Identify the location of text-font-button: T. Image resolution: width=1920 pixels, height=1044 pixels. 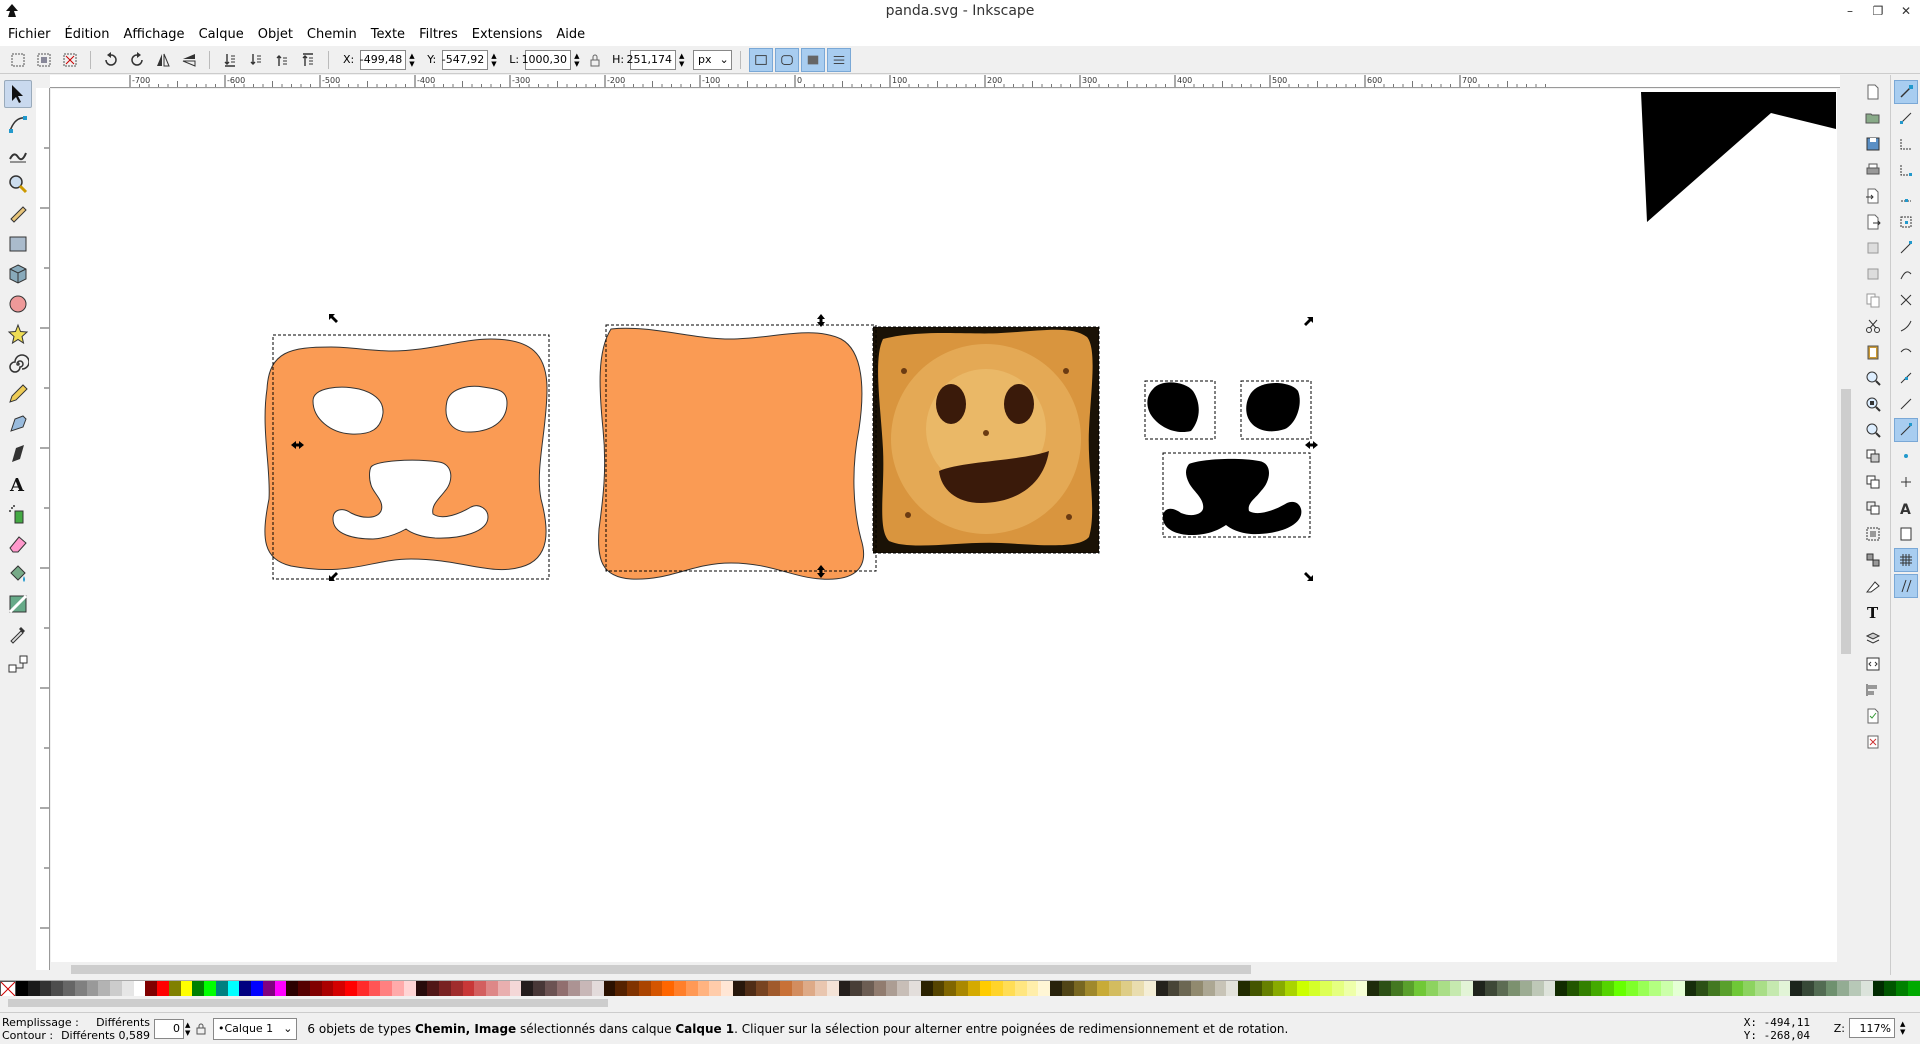
(1873, 612).